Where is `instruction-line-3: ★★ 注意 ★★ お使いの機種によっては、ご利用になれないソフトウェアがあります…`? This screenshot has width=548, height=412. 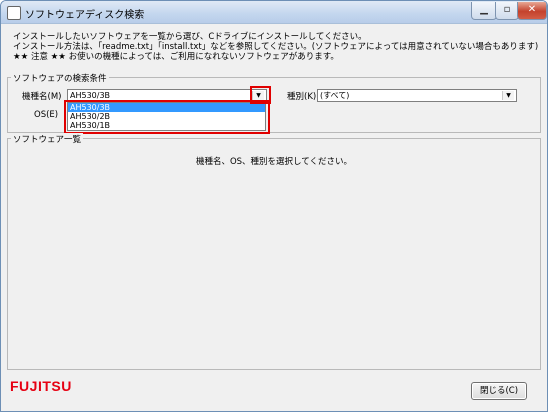 instruction-line-3: ★★ 注意 ★★ お使いの機種によっては、ご利用になれないソフトウェアがあります… is located at coordinates (176, 57).